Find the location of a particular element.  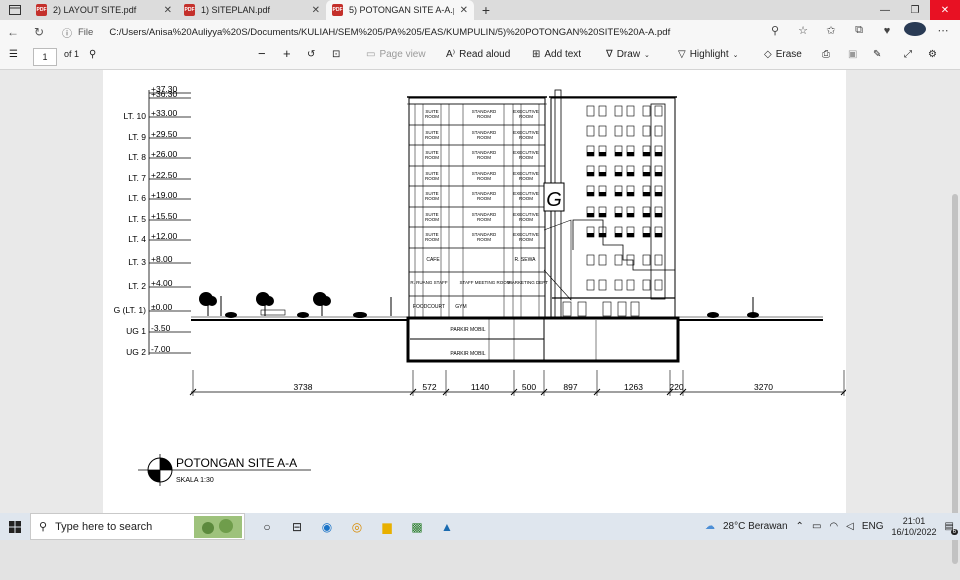

level-name: LT. 10 is located at coordinates (134, 116).